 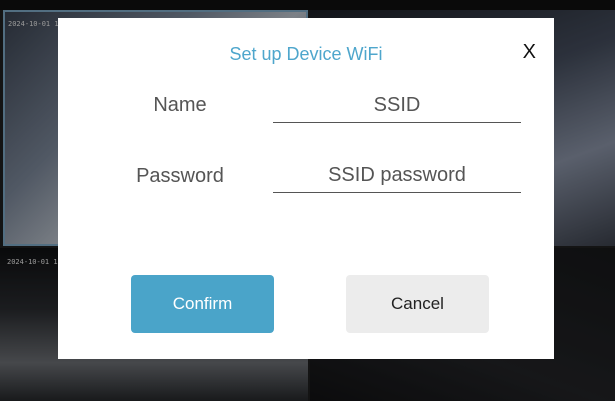 I want to click on password-label: Password, so click(x=180, y=176).